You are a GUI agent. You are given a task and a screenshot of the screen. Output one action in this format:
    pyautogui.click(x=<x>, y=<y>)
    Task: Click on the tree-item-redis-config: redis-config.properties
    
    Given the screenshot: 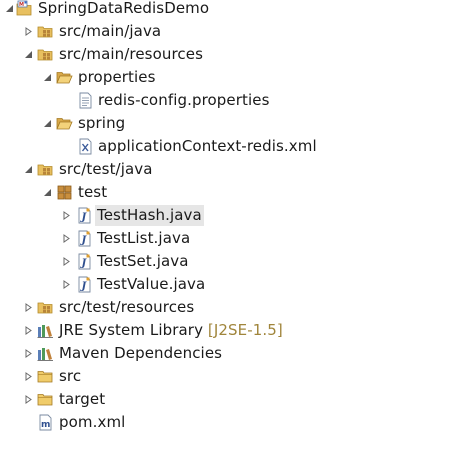 What is the action you would take?
    pyautogui.click(x=238, y=100)
    